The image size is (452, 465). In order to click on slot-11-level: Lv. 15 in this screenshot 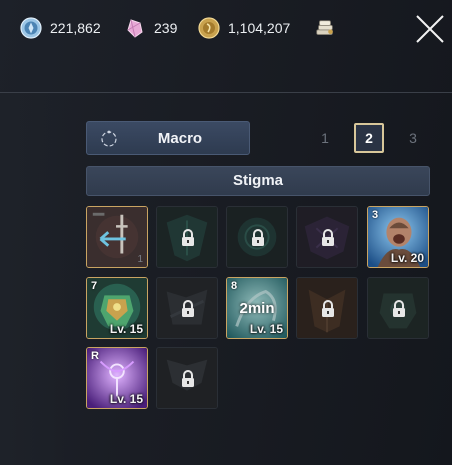, I will do `click(126, 399)`.